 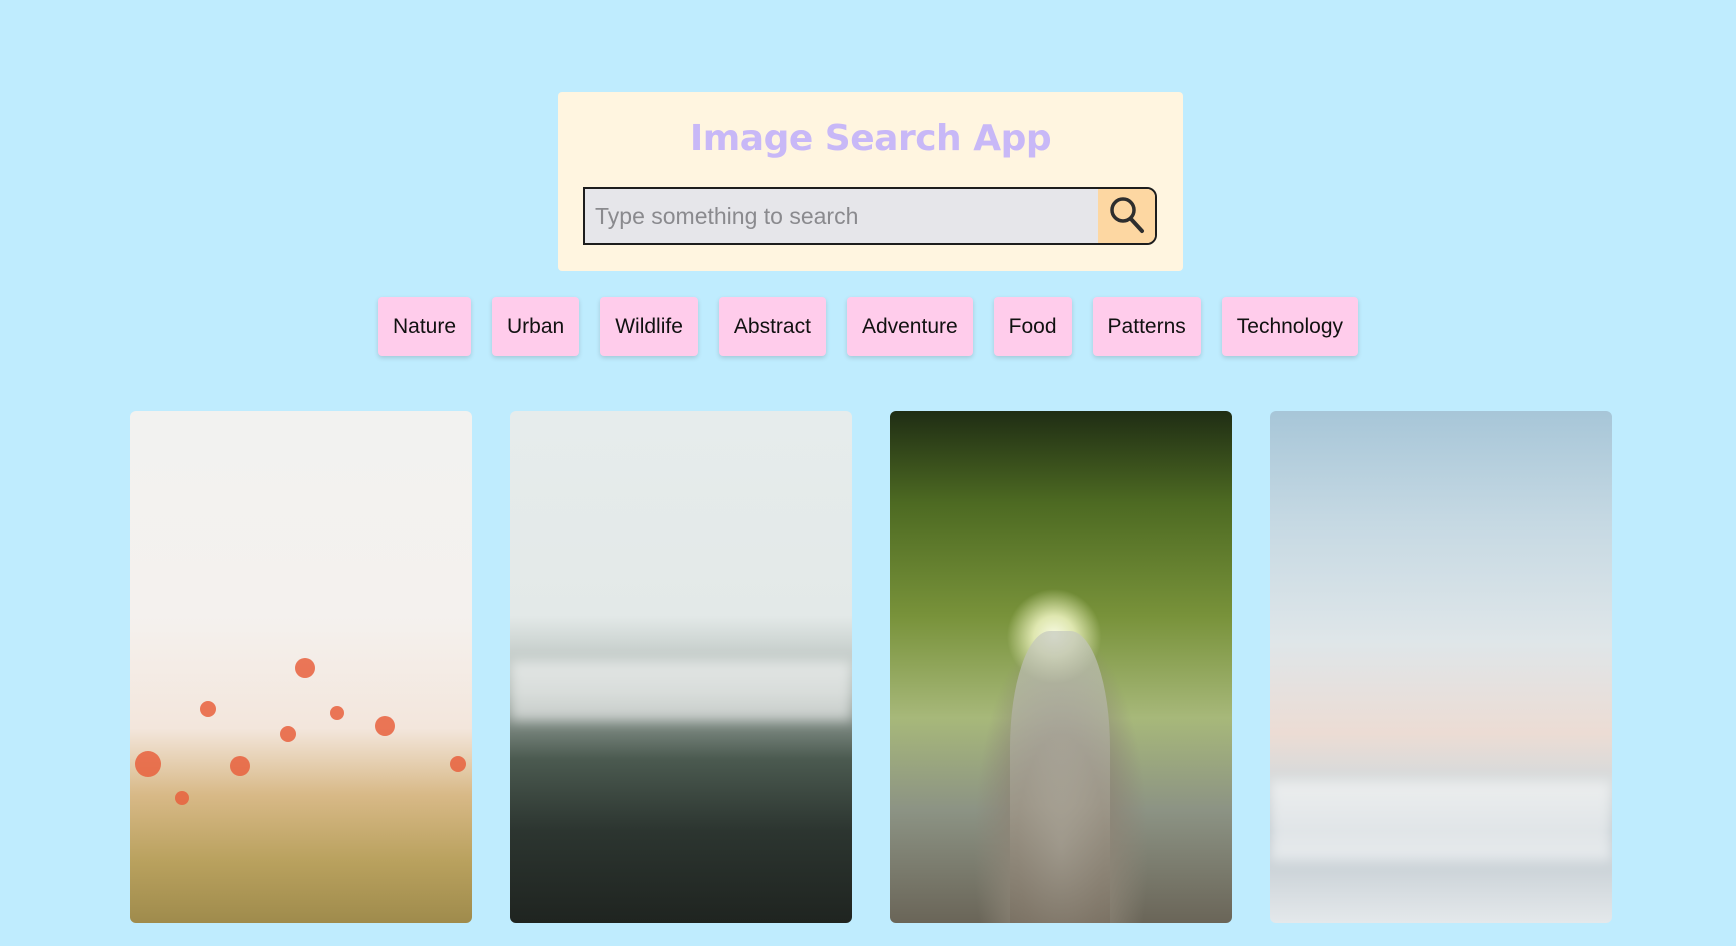 I want to click on category-button-nature: Nature, so click(x=424, y=326).